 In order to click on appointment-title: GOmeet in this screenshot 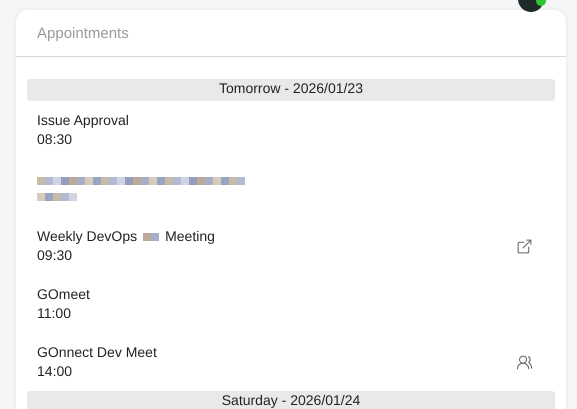, I will do `click(63, 294)`.